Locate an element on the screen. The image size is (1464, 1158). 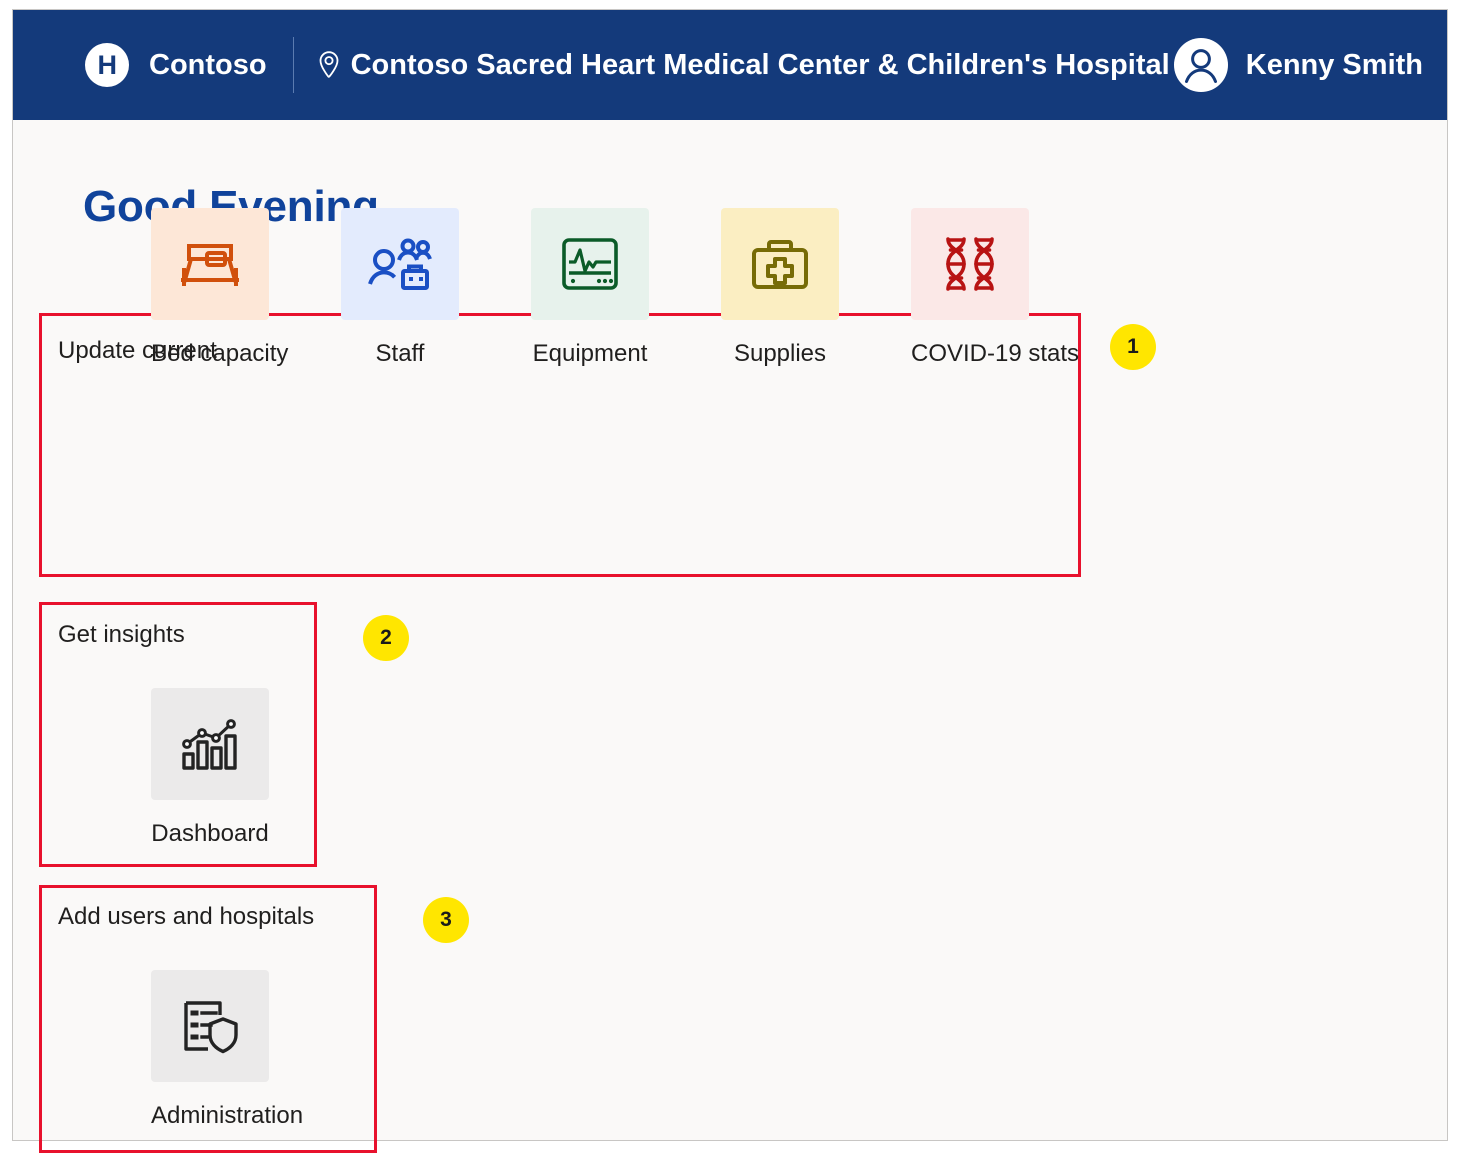
brand-name: Contoso is located at coordinates (208, 64).